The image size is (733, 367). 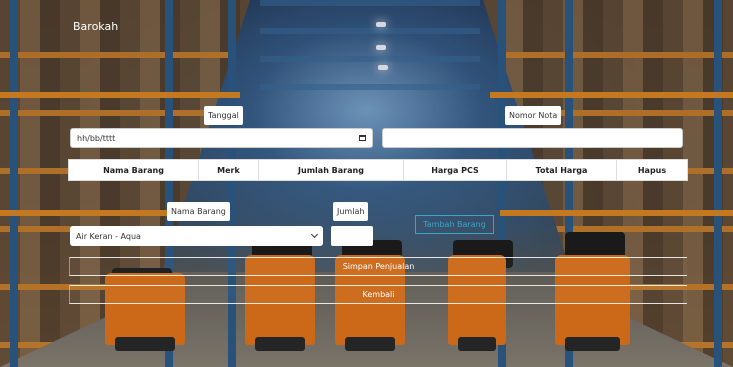 I want to click on date-input: hh/bb/tttt, so click(x=221, y=138).